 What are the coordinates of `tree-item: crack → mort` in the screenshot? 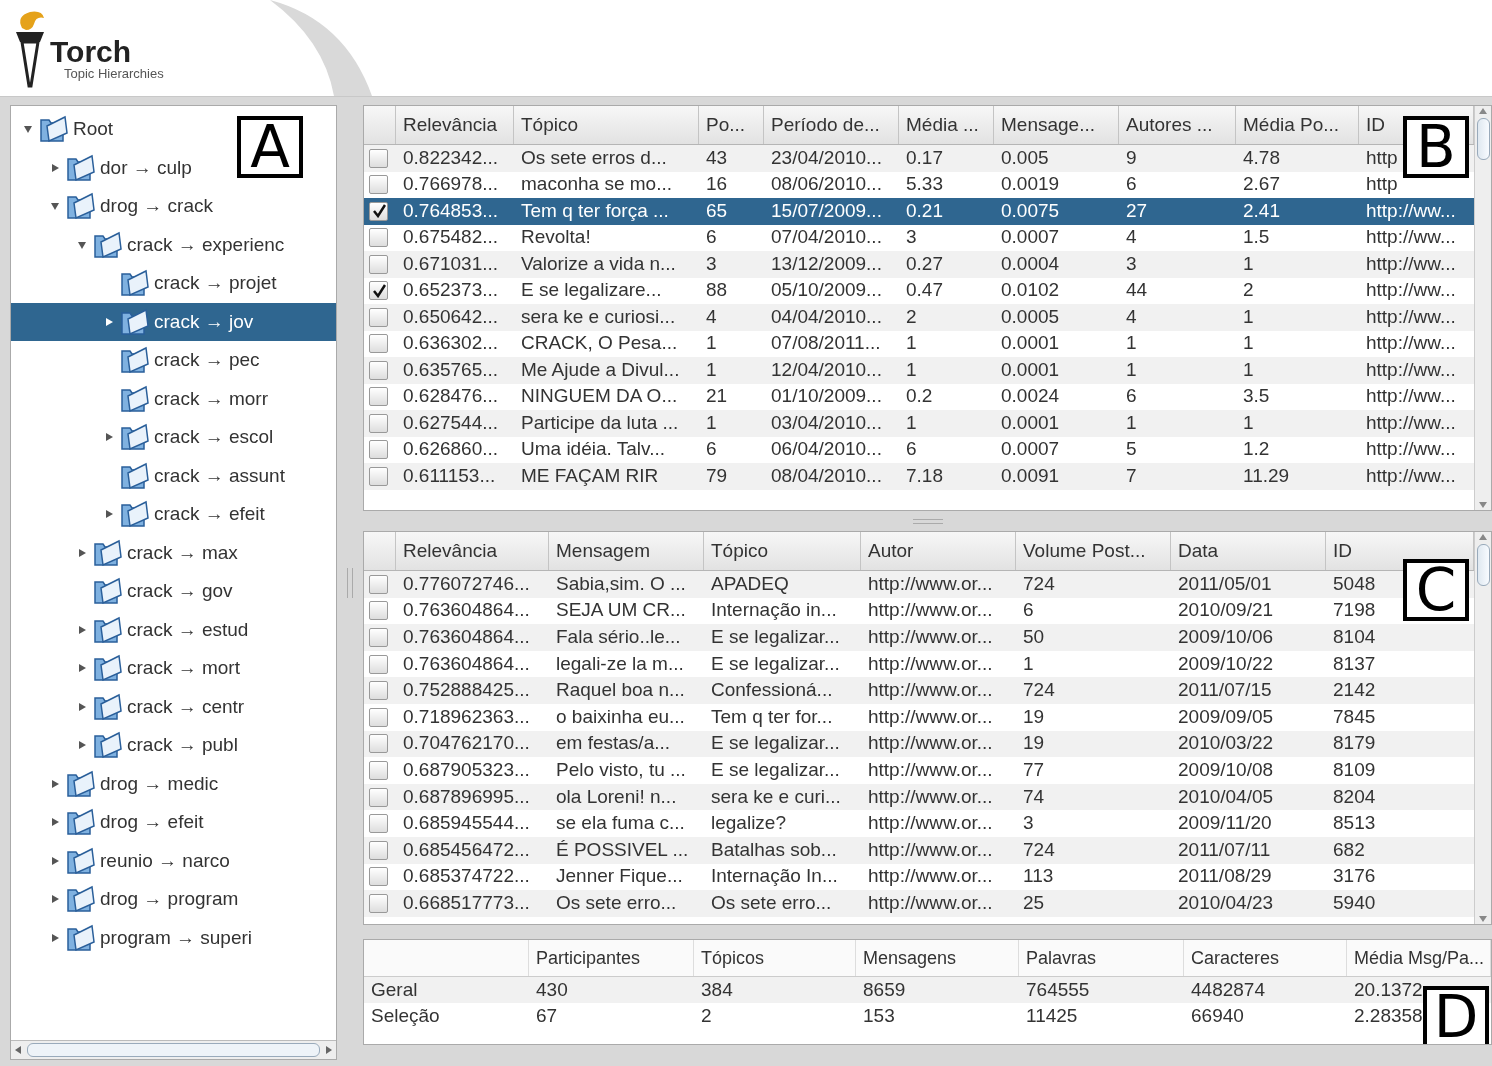 It's located at (128, 668).